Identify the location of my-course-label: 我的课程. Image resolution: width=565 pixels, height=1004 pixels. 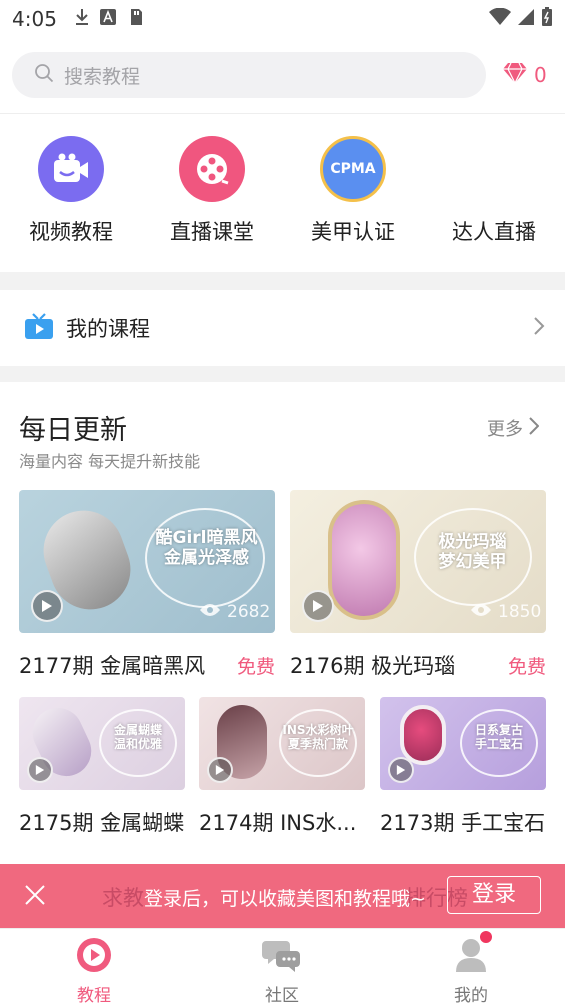
(108, 329).